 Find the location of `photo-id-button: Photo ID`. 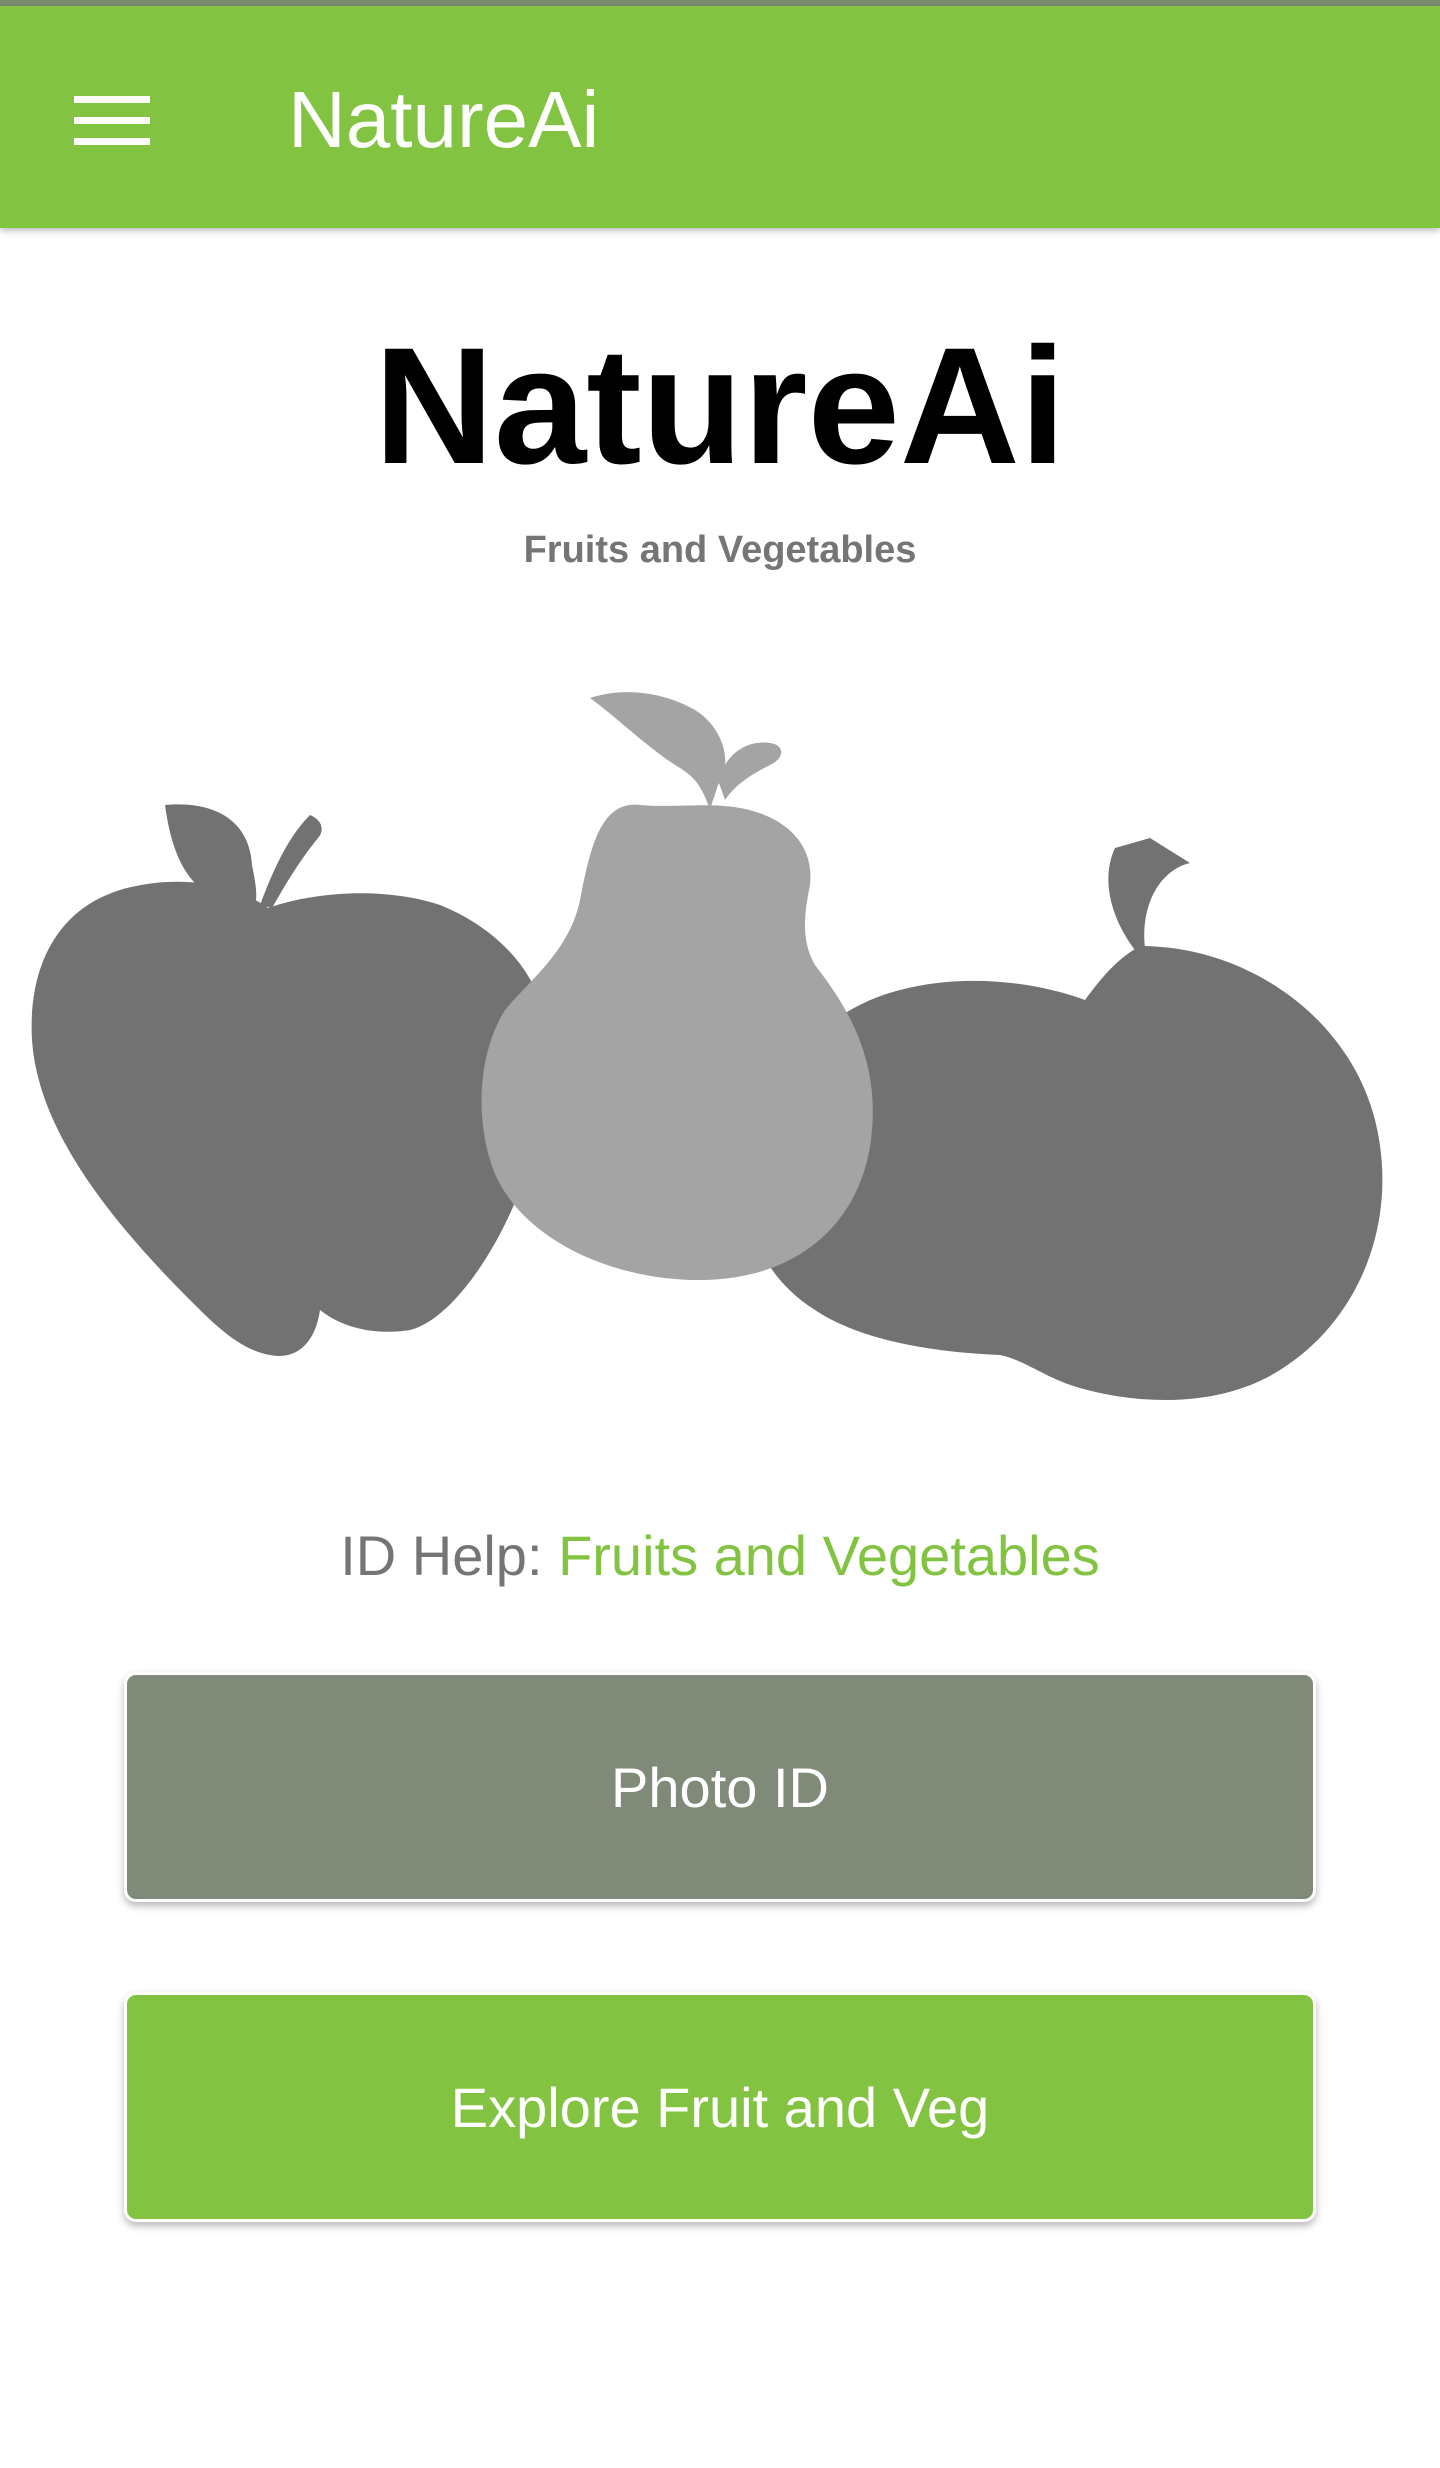

photo-id-button: Photo ID is located at coordinates (720, 1787).